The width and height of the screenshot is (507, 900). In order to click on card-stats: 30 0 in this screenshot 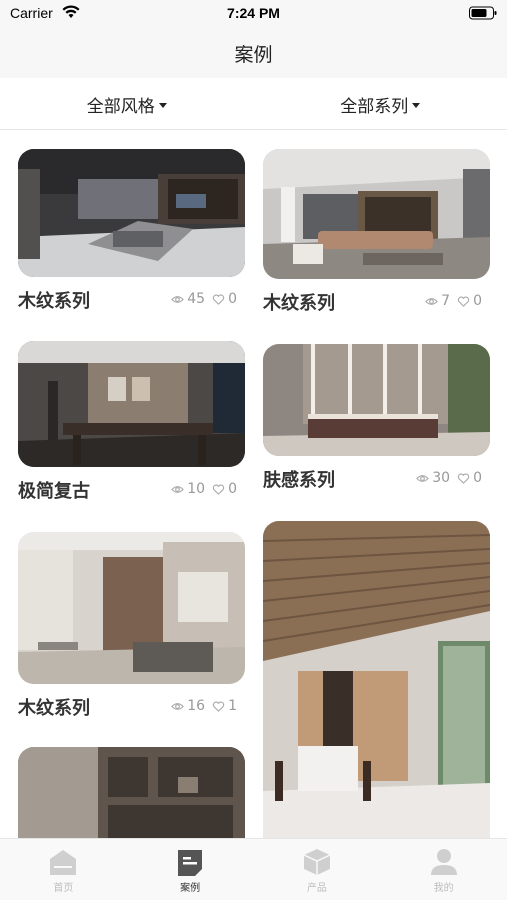, I will do `click(453, 478)`.